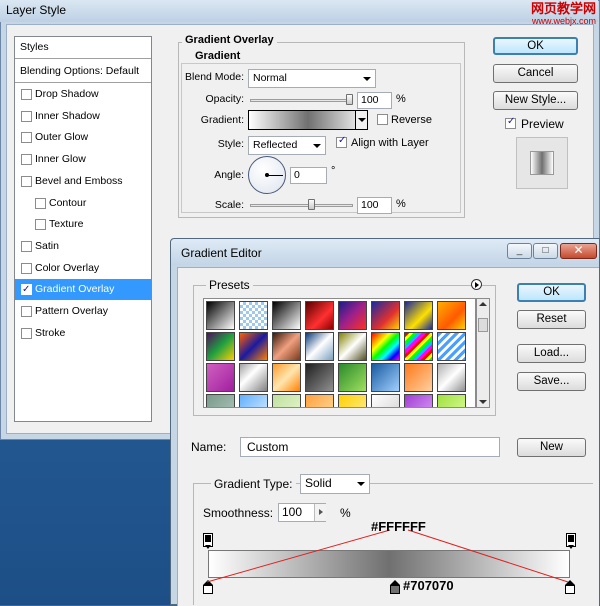 The image size is (600, 606). I want to click on minimize-button: _, so click(519, 251).